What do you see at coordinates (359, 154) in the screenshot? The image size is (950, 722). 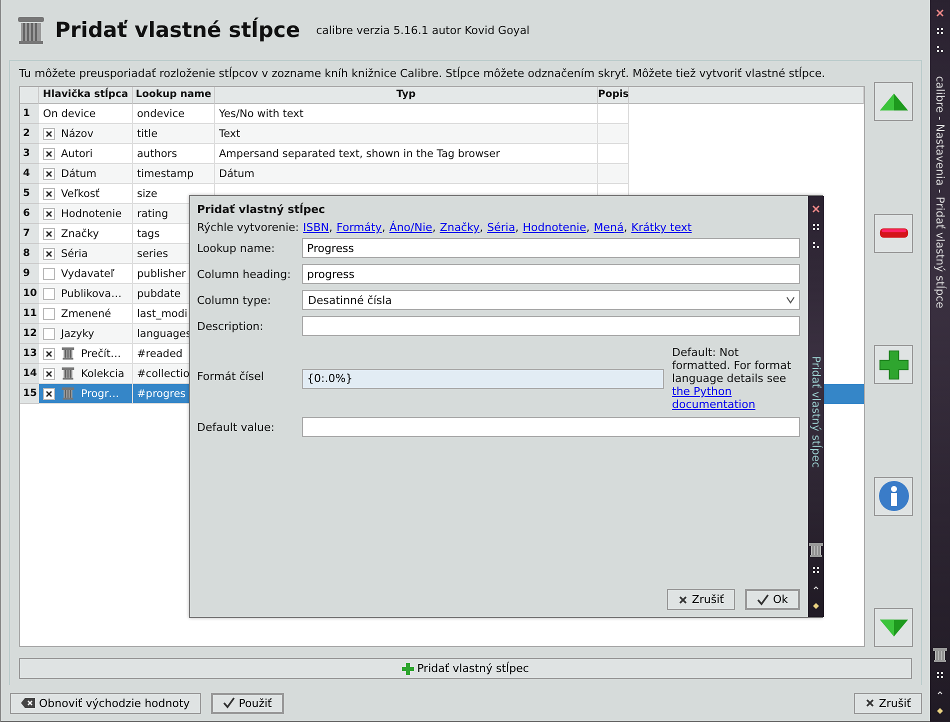 I see `type-text: Ampersand separated text, shown in the Tag browser` at bounding box center [359, 154].